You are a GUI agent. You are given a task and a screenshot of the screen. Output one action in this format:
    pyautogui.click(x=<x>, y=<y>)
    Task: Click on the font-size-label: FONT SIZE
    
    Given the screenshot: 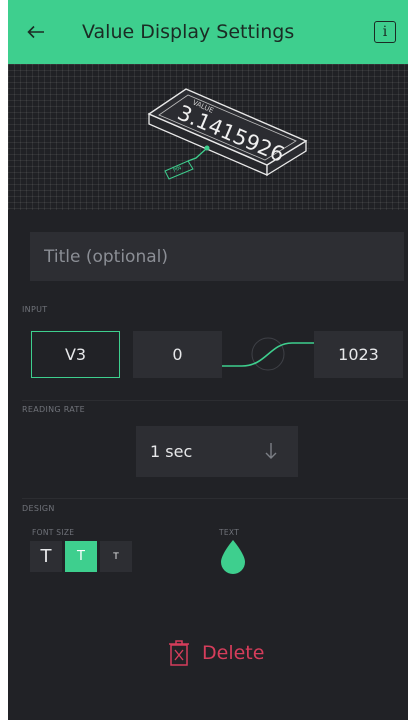 What is the action you would take?
    pyautogui.click(x=53, y=532)
    